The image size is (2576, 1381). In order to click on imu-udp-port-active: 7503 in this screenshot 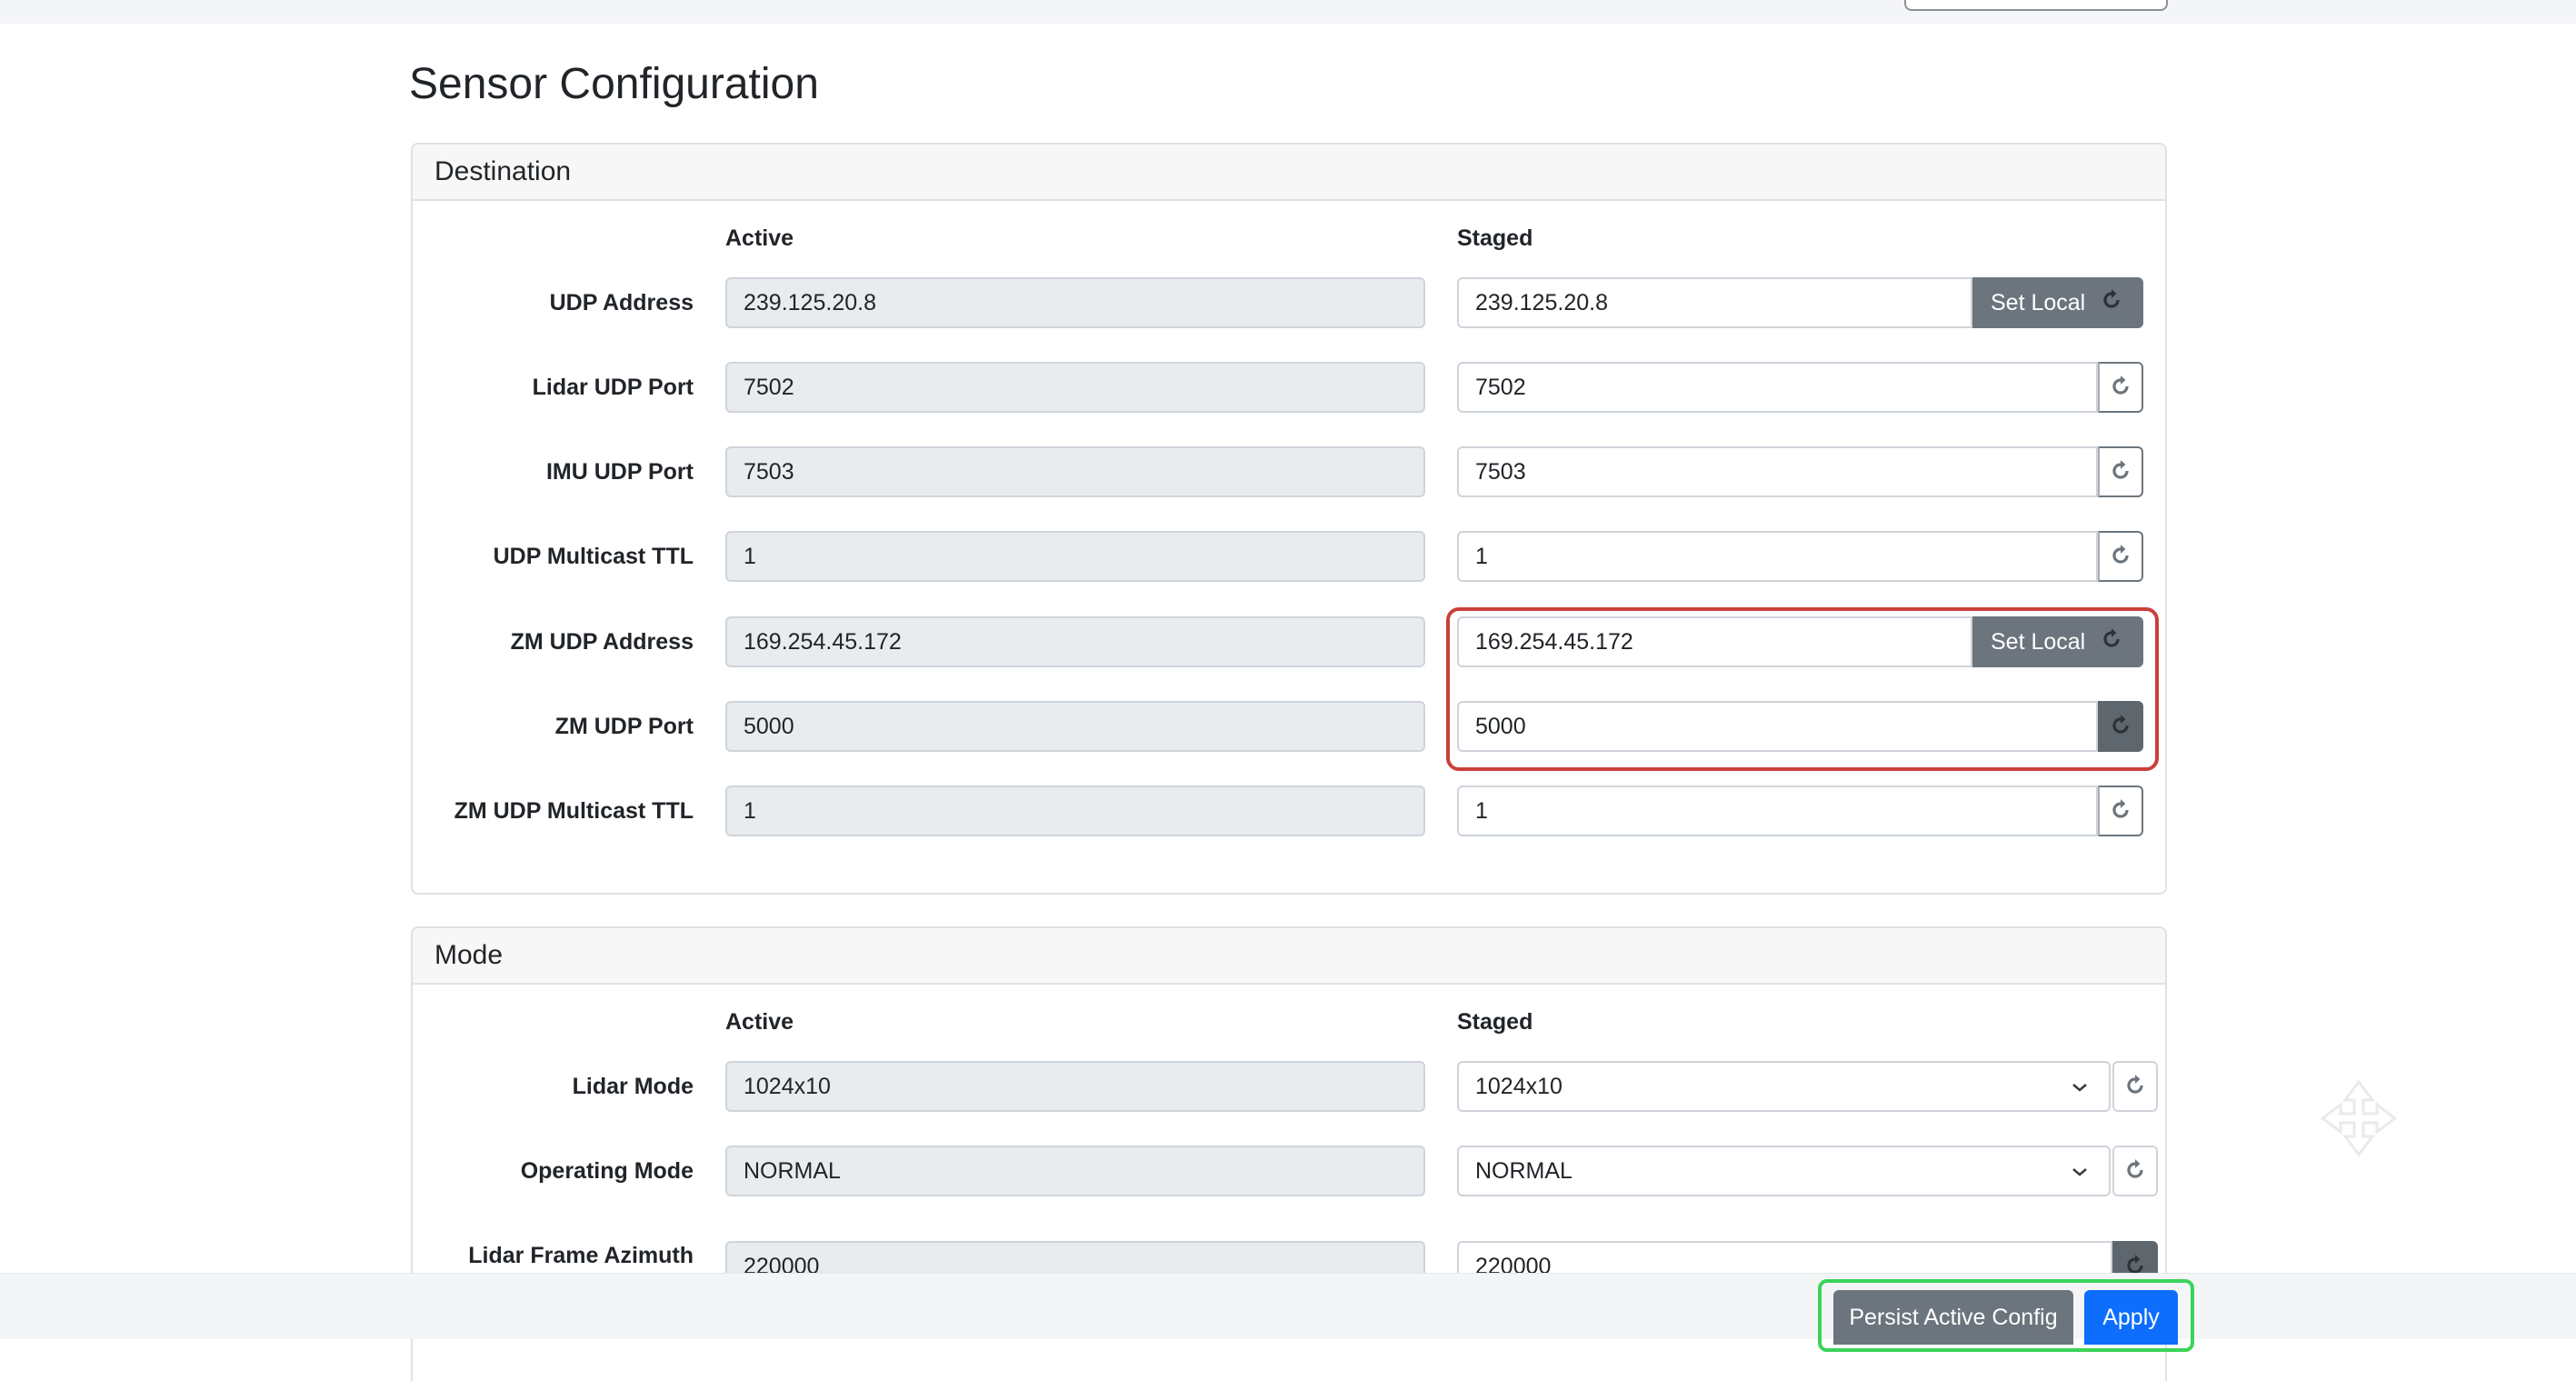, I will do `click(1075, 471)`.